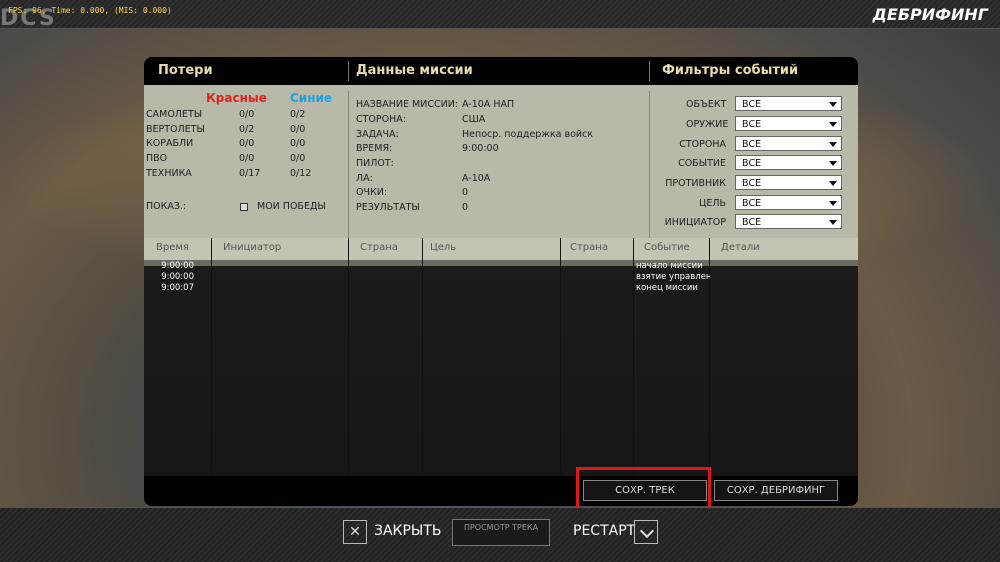 The image size is (1000, 562). I want to click on column-header-event: Событие, so click(667, 247).